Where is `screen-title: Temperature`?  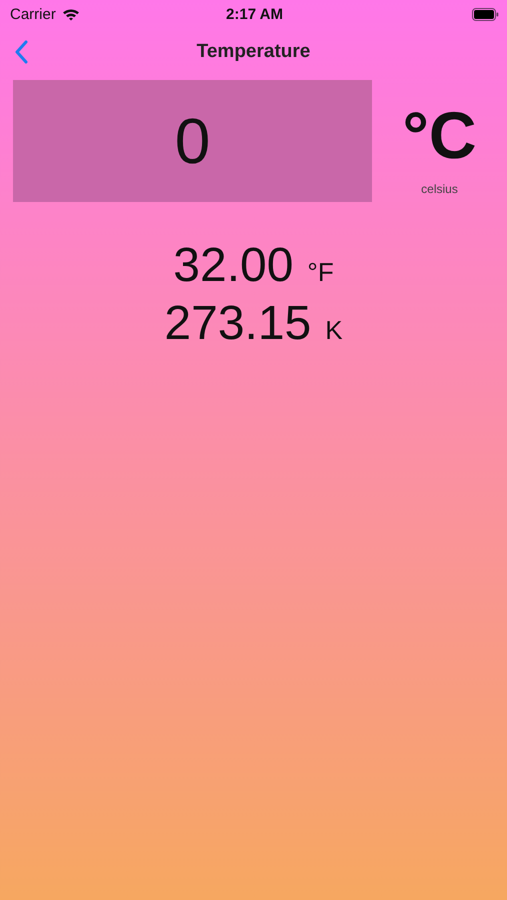
screen-title: Temperature is located at coordinates (253, 52).